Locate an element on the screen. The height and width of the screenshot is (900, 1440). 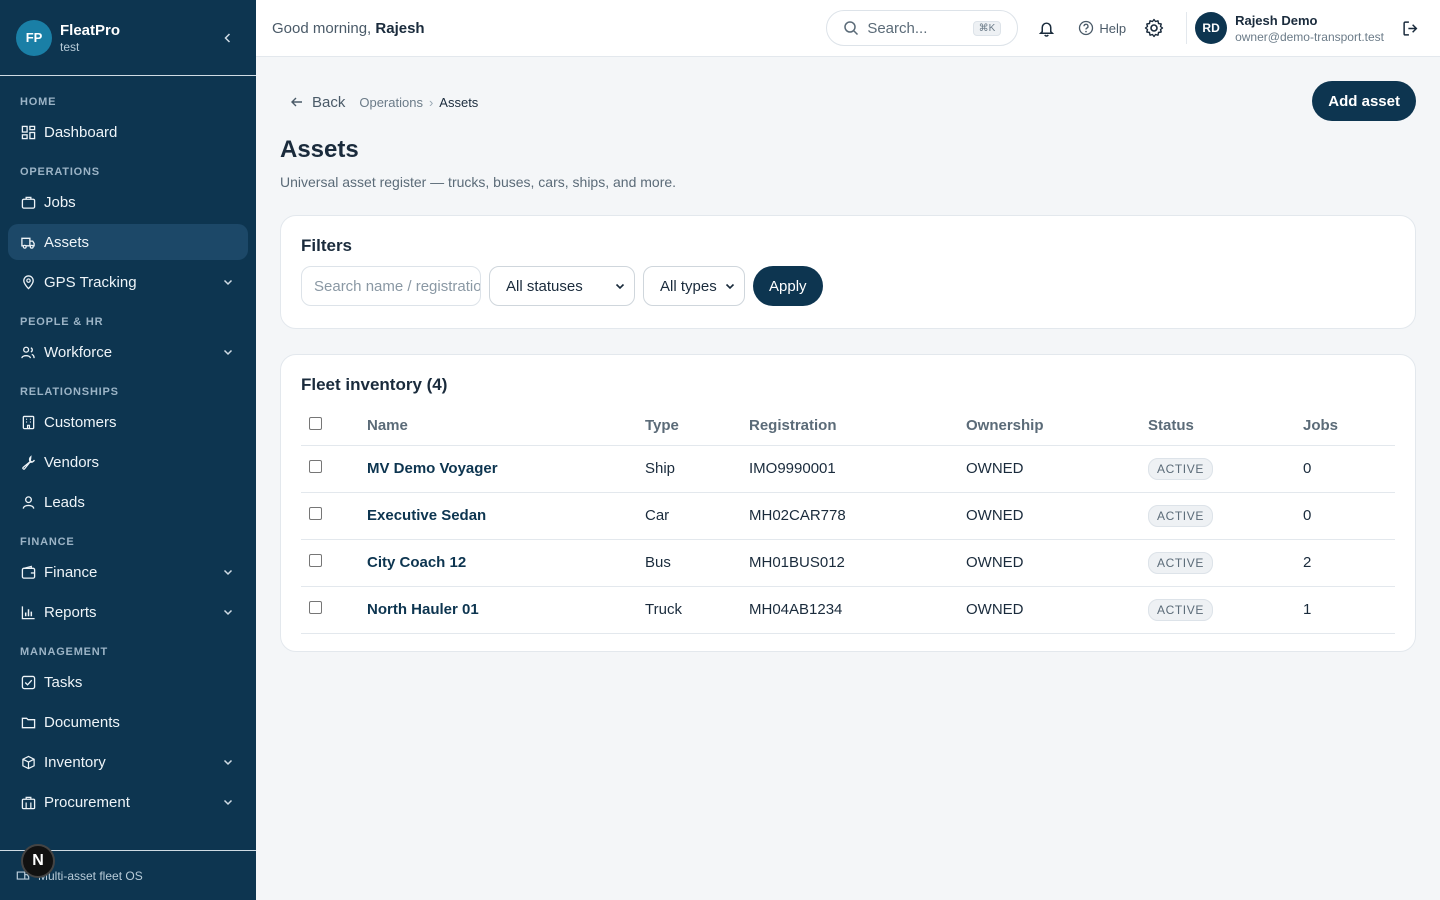
back-button: Back is located at coordinates (317, 102).